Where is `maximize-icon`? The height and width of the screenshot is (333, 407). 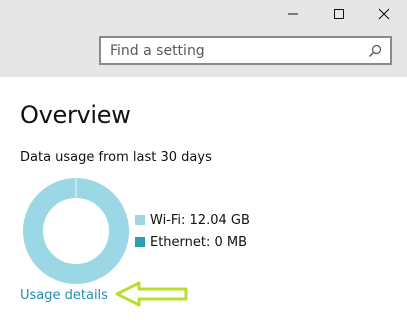 maximize-icon is located at coordinates (339, 13).